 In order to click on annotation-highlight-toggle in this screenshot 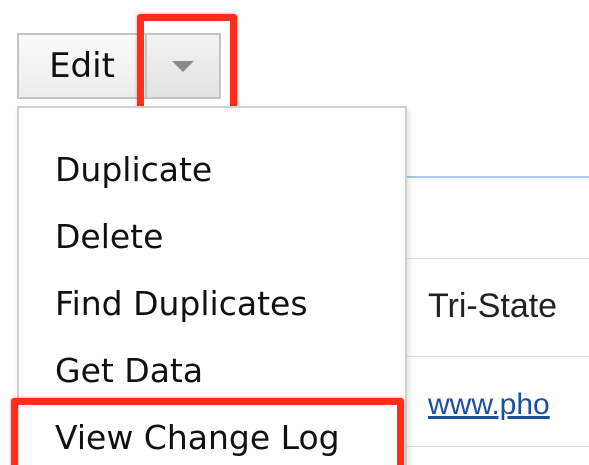, I will do `click(187, 65)`.